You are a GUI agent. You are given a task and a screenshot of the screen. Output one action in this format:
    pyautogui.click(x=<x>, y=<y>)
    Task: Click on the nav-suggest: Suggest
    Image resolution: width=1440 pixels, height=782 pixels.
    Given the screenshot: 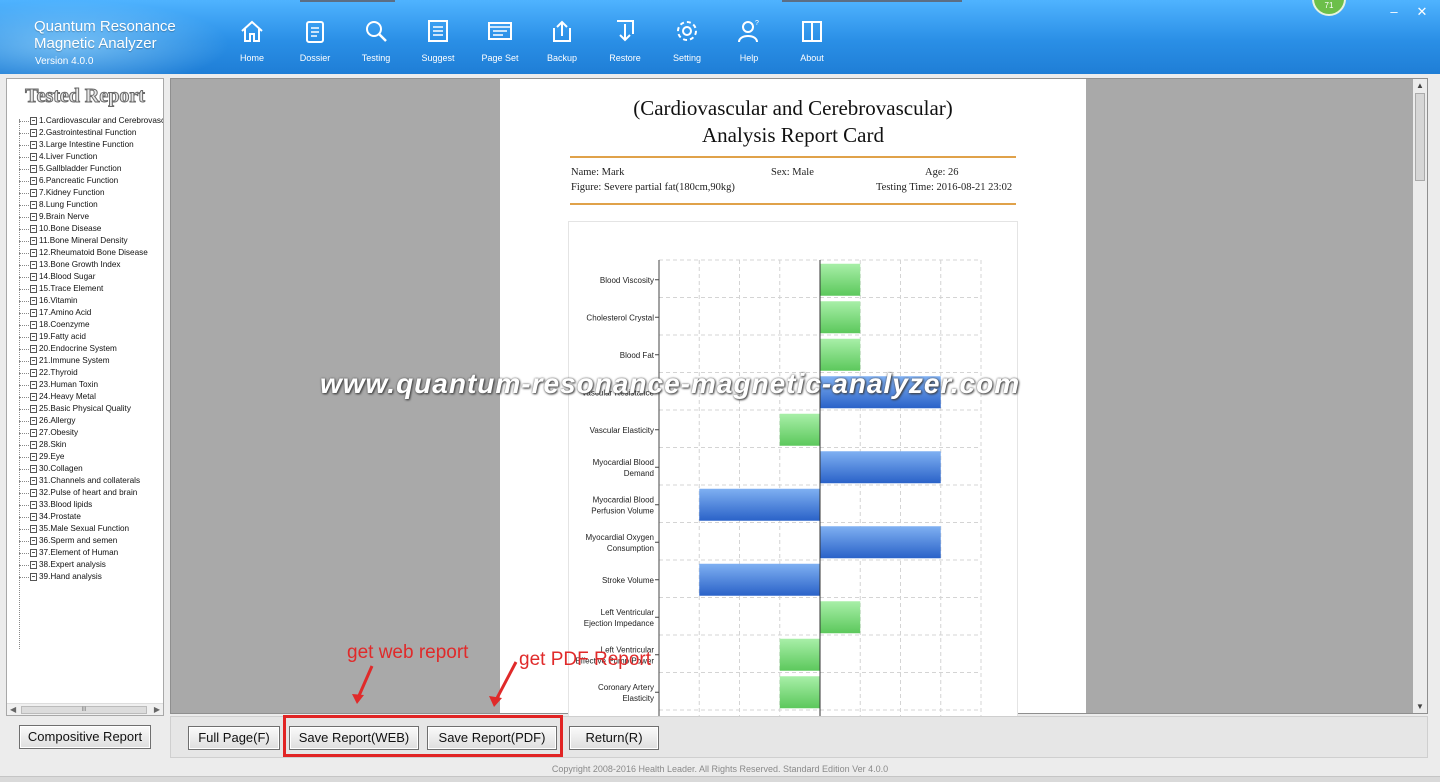 What is the action you would take?
    pyautogui.click(x=438, y=43)
    